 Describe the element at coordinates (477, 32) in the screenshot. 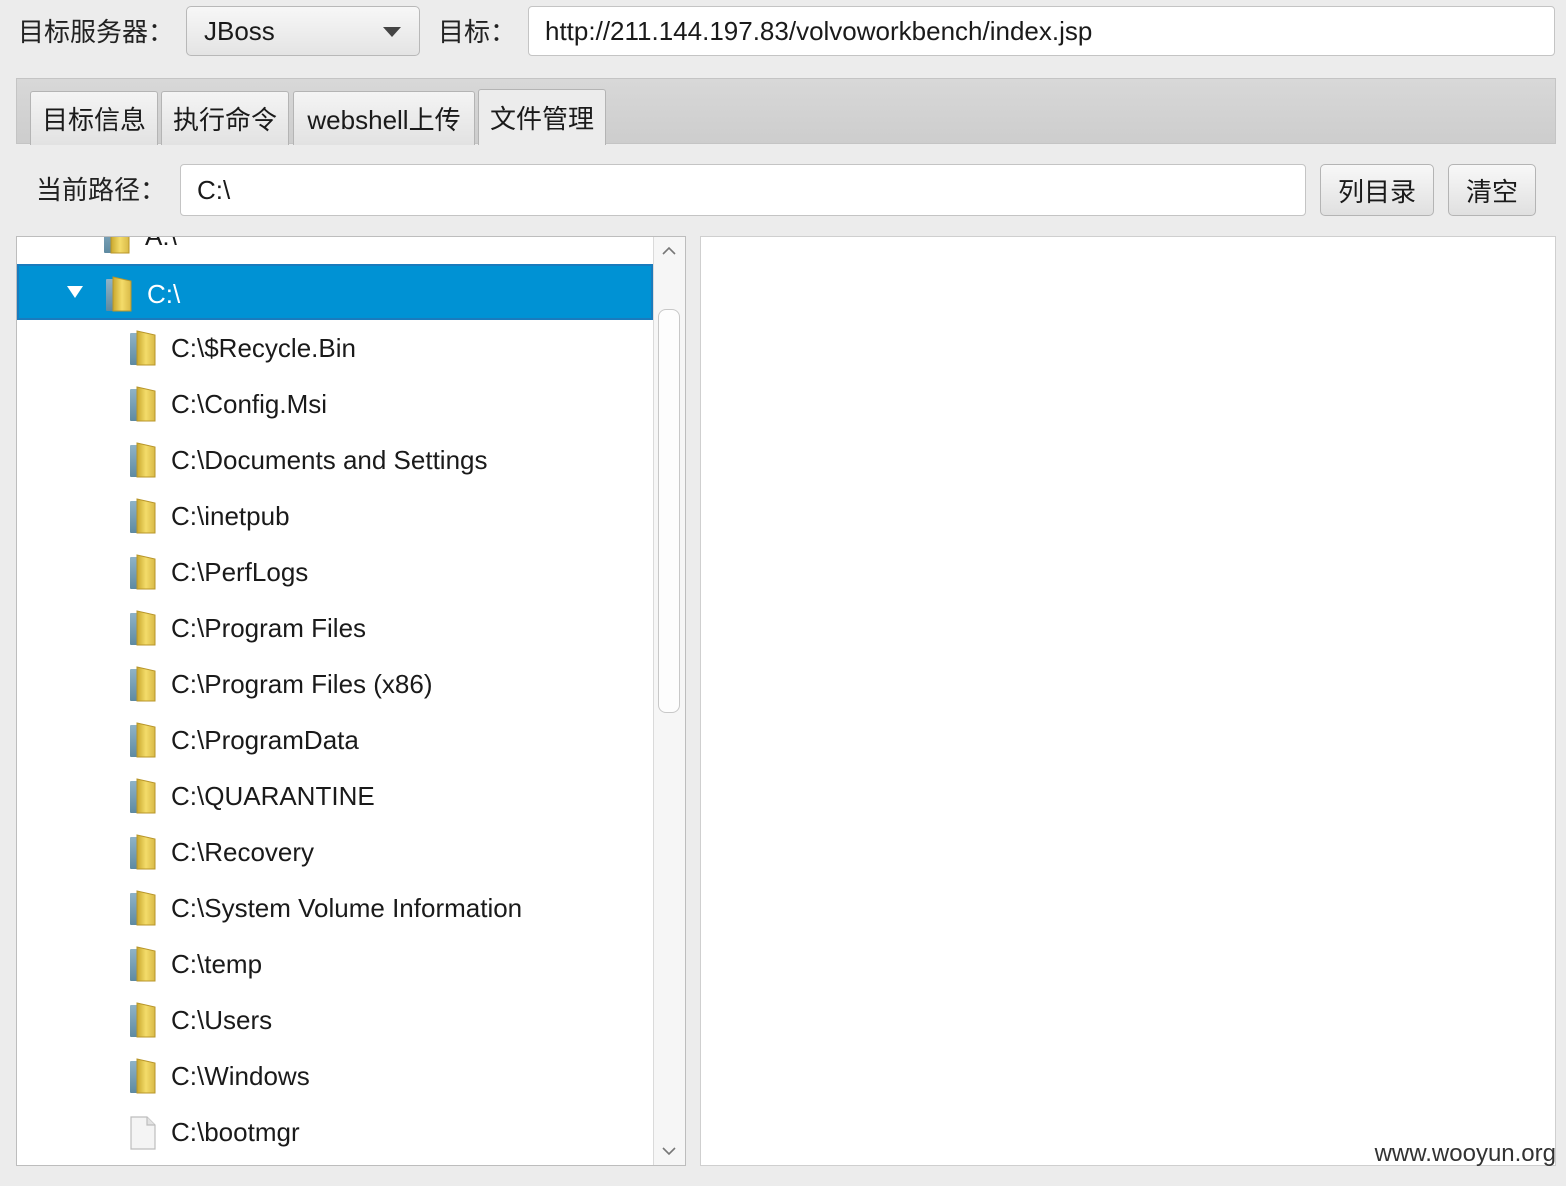

I see `target-label: 目标：` at that location.